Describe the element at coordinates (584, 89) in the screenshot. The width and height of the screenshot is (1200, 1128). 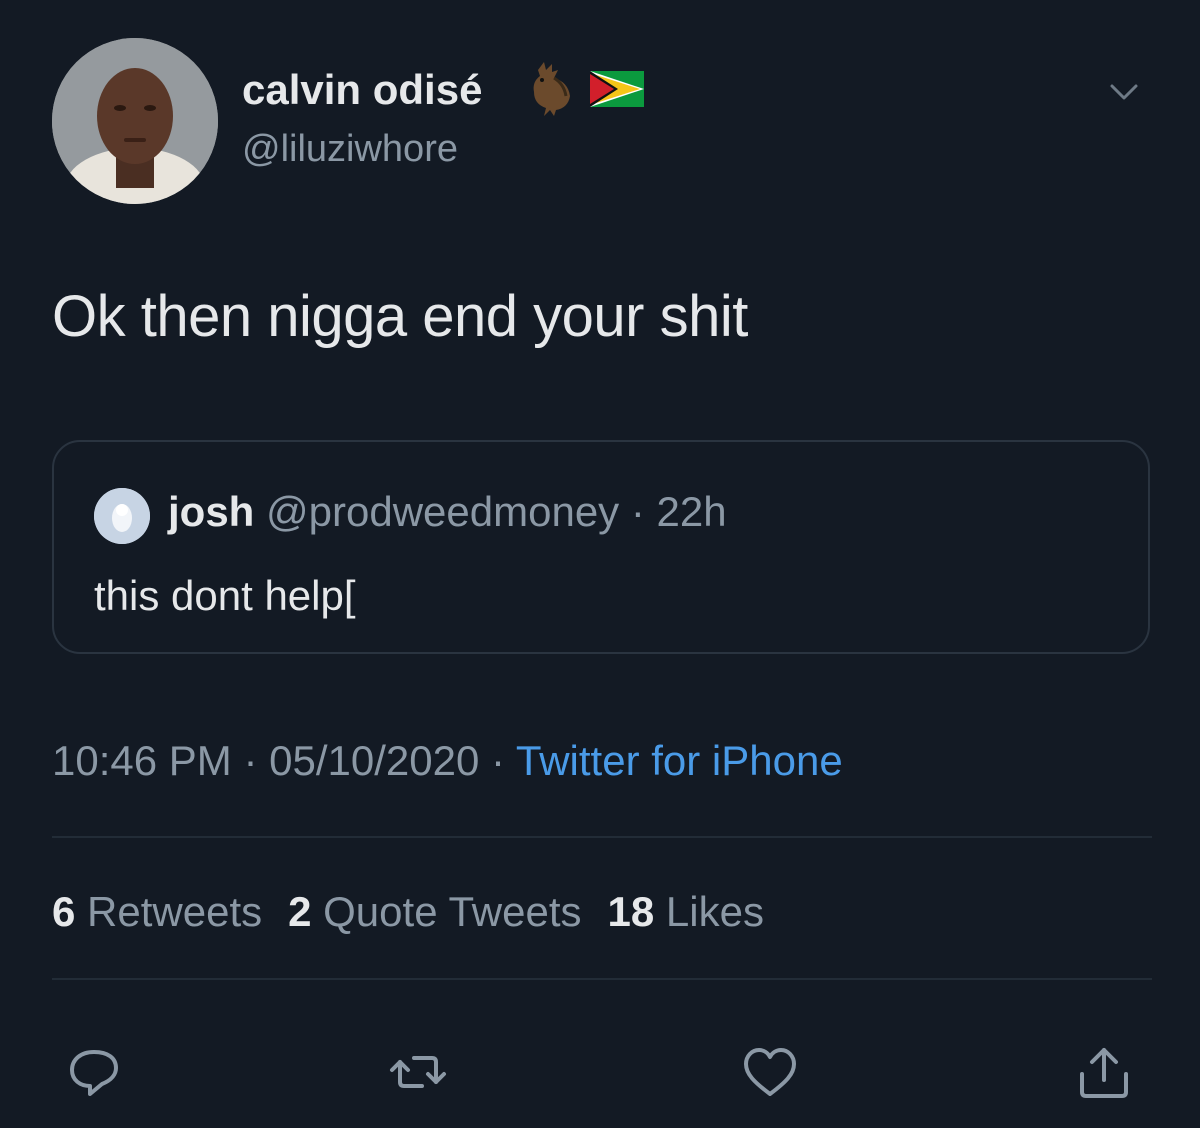
I see `name-badges` at that location.